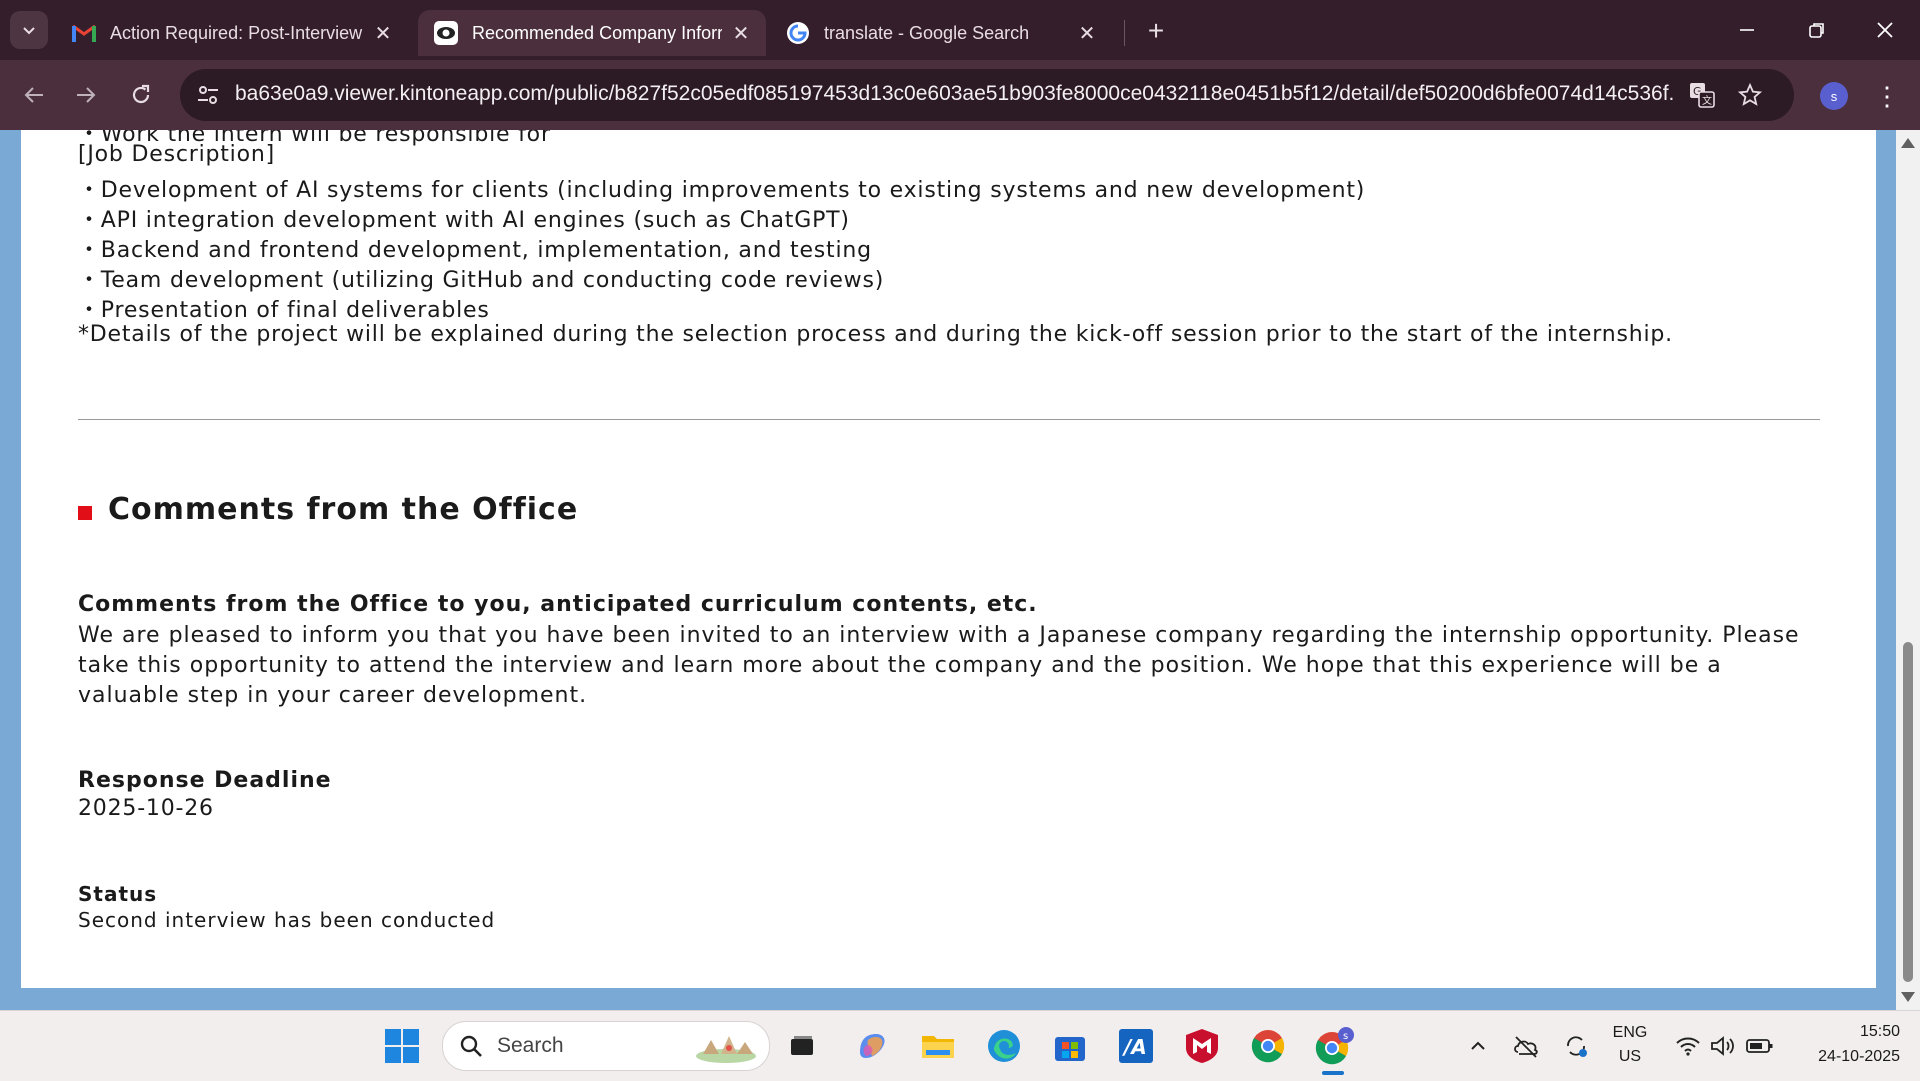 This screenshot has height=1081, width=1920. Describe the element at coordinates (1345, 1036) in the screenshot. I see `svg-text: s` at that location.